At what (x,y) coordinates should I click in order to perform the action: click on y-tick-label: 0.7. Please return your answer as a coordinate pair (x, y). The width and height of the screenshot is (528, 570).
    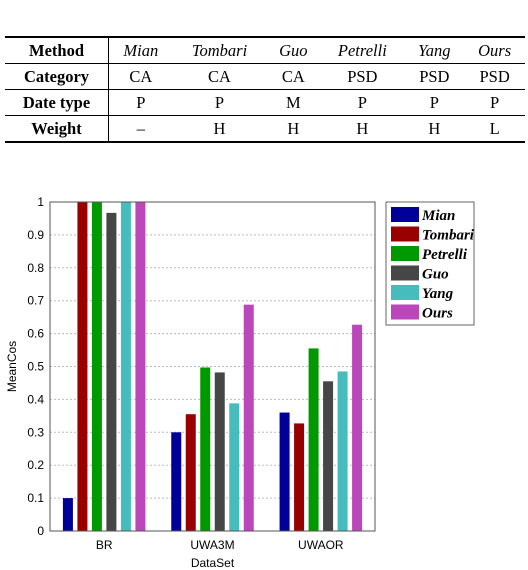
    Looking at the image, I should click on (35, 301).